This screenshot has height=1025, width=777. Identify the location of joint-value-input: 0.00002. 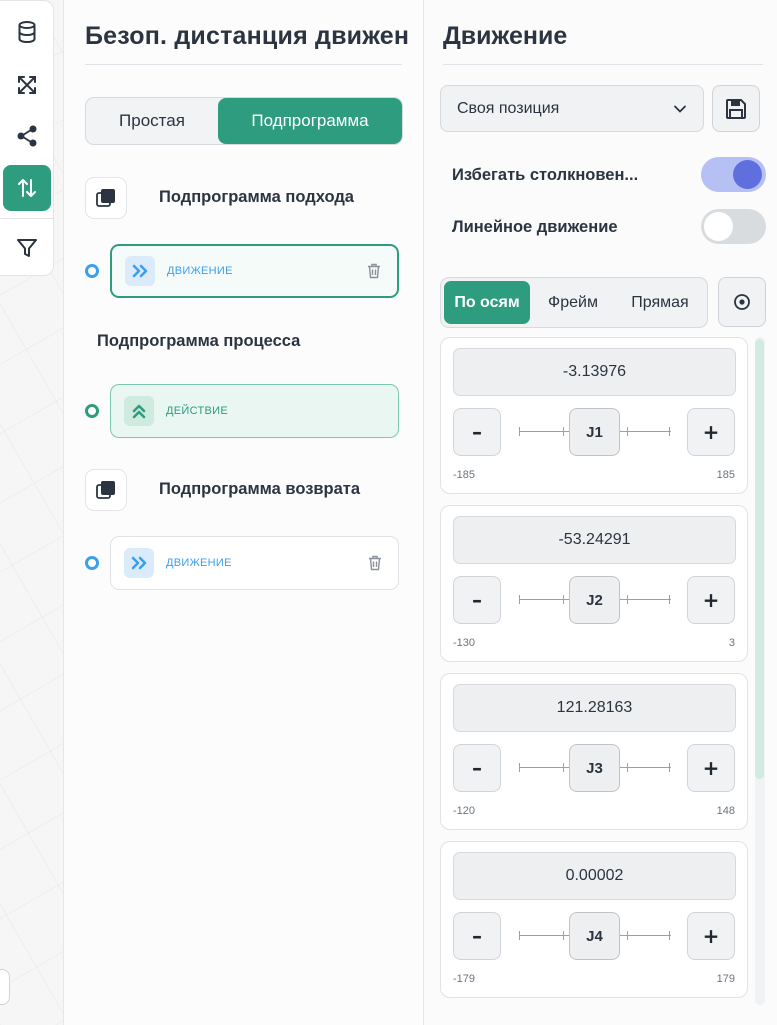
(594, 876).